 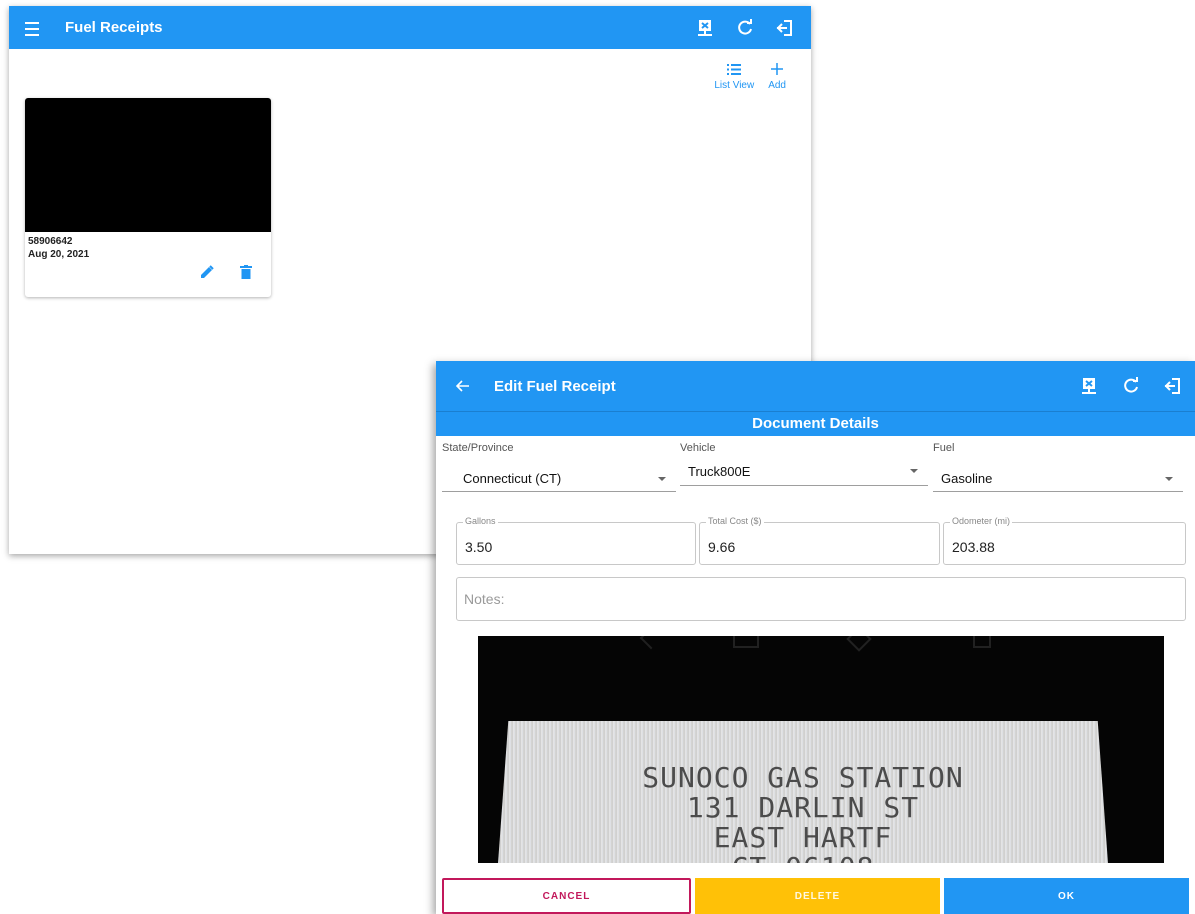 What do you see at coordinates (819, 540) in the screenshot?
I see `total-cost-field: Total Cost ($) 9.66` at bounding box center [819, 540].